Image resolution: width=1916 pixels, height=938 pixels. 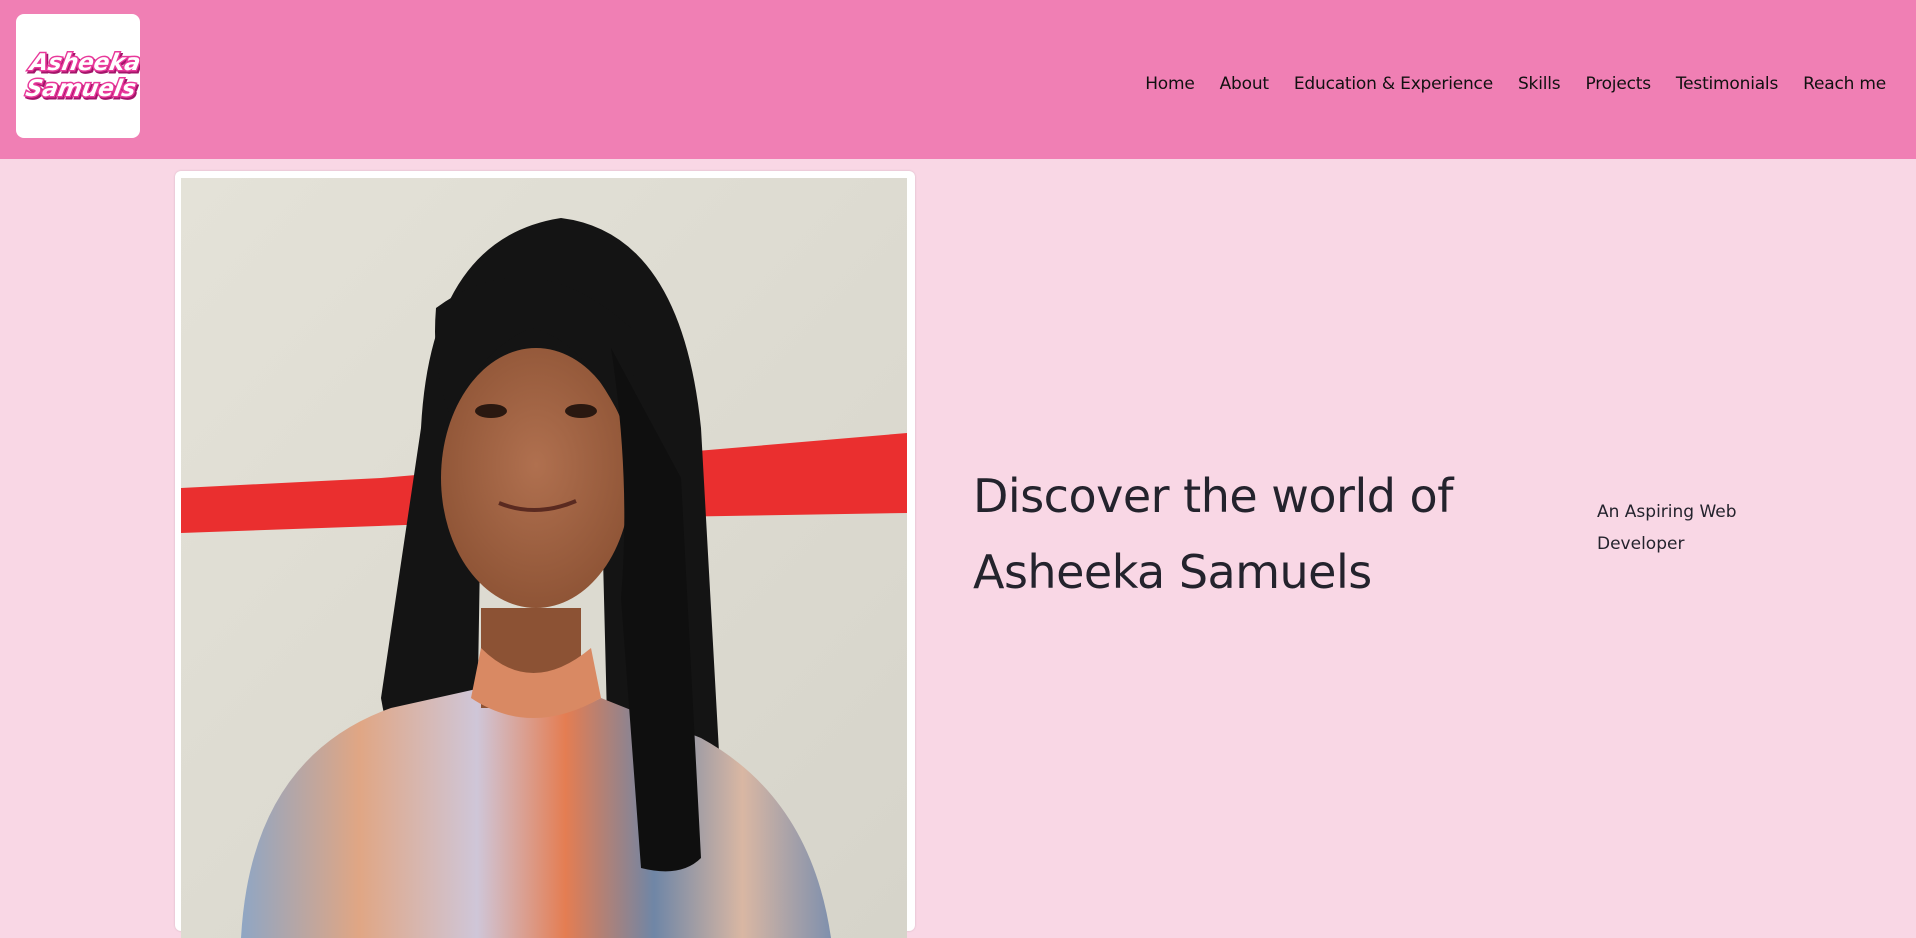 I want to click on nav-link-home: Home, so click(x=1170, y=84).